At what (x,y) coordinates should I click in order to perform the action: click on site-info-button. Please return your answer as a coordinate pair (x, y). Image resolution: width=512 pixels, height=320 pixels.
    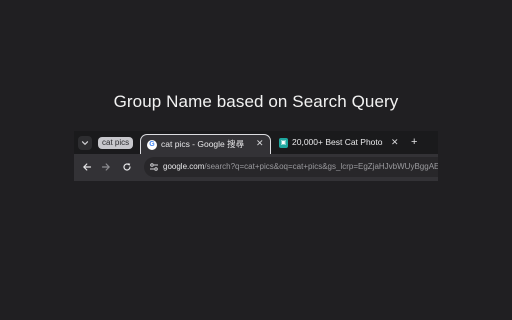
    Looking at the image, I should click on (154, 167).